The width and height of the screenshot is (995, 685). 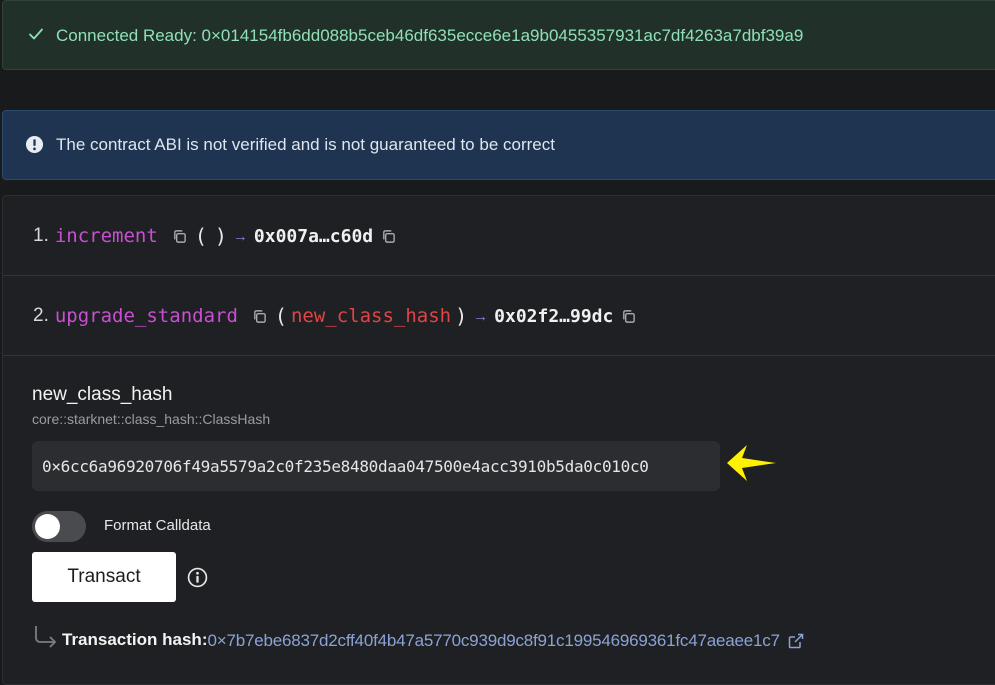 I want to click on function-row-increment: 1. increment ( ) → 0x007a…c60d, so click(x=499, y=236).